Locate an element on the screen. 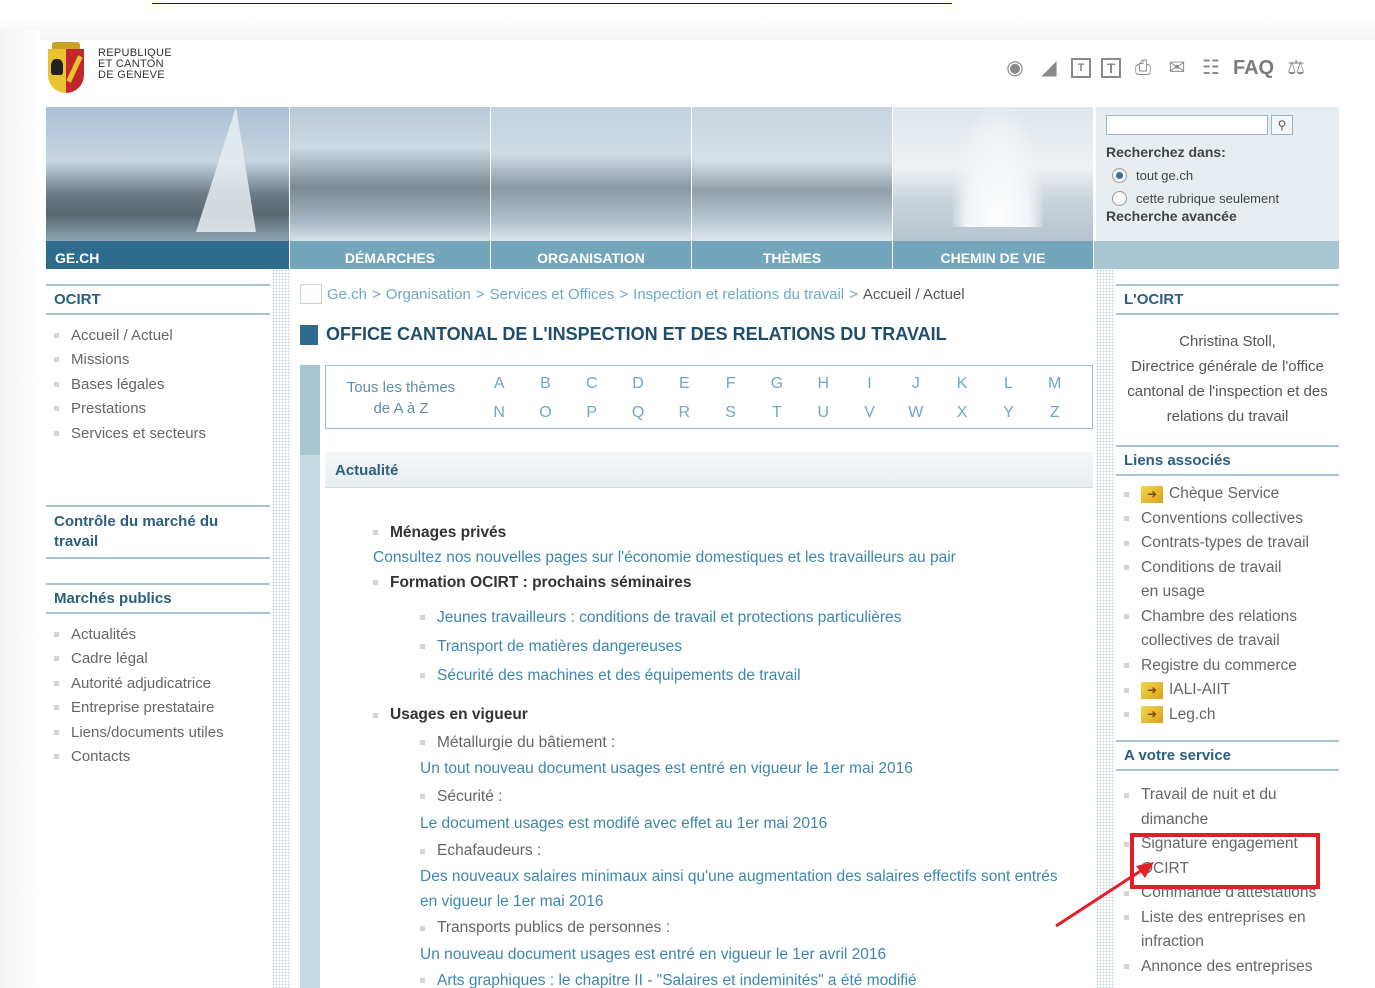 This screenshot has height=988, width=1375. advanced-search-link: Recherche avancée is located at coordinates (1217, 216).